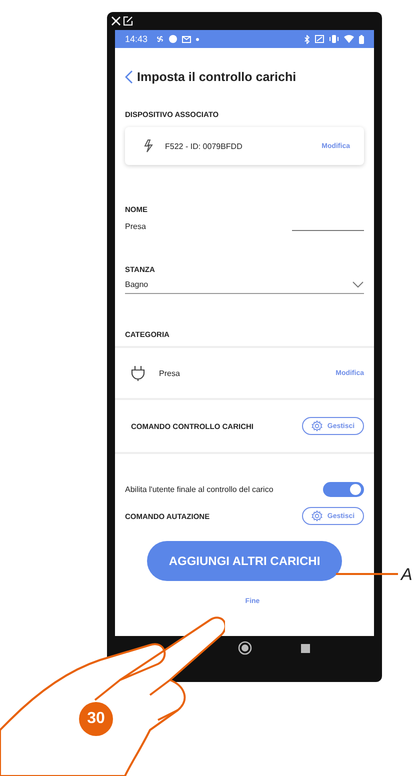  Describe the element at coordinates (361, 39) in the screenshot. I see `battery-icon` at that location.